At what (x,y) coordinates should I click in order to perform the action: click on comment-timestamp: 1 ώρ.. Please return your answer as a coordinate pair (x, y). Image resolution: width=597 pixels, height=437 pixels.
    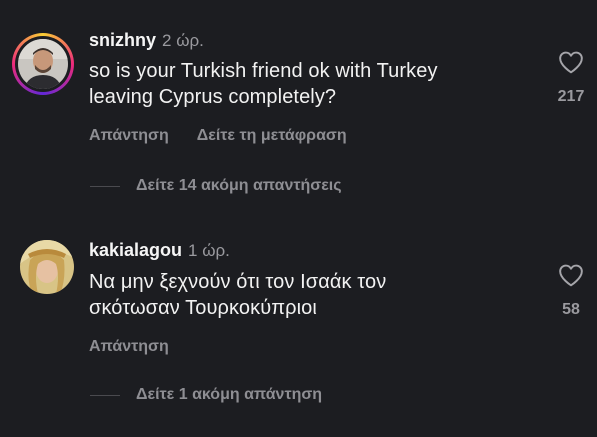
    Looking at the image, I should click on (209, 250).